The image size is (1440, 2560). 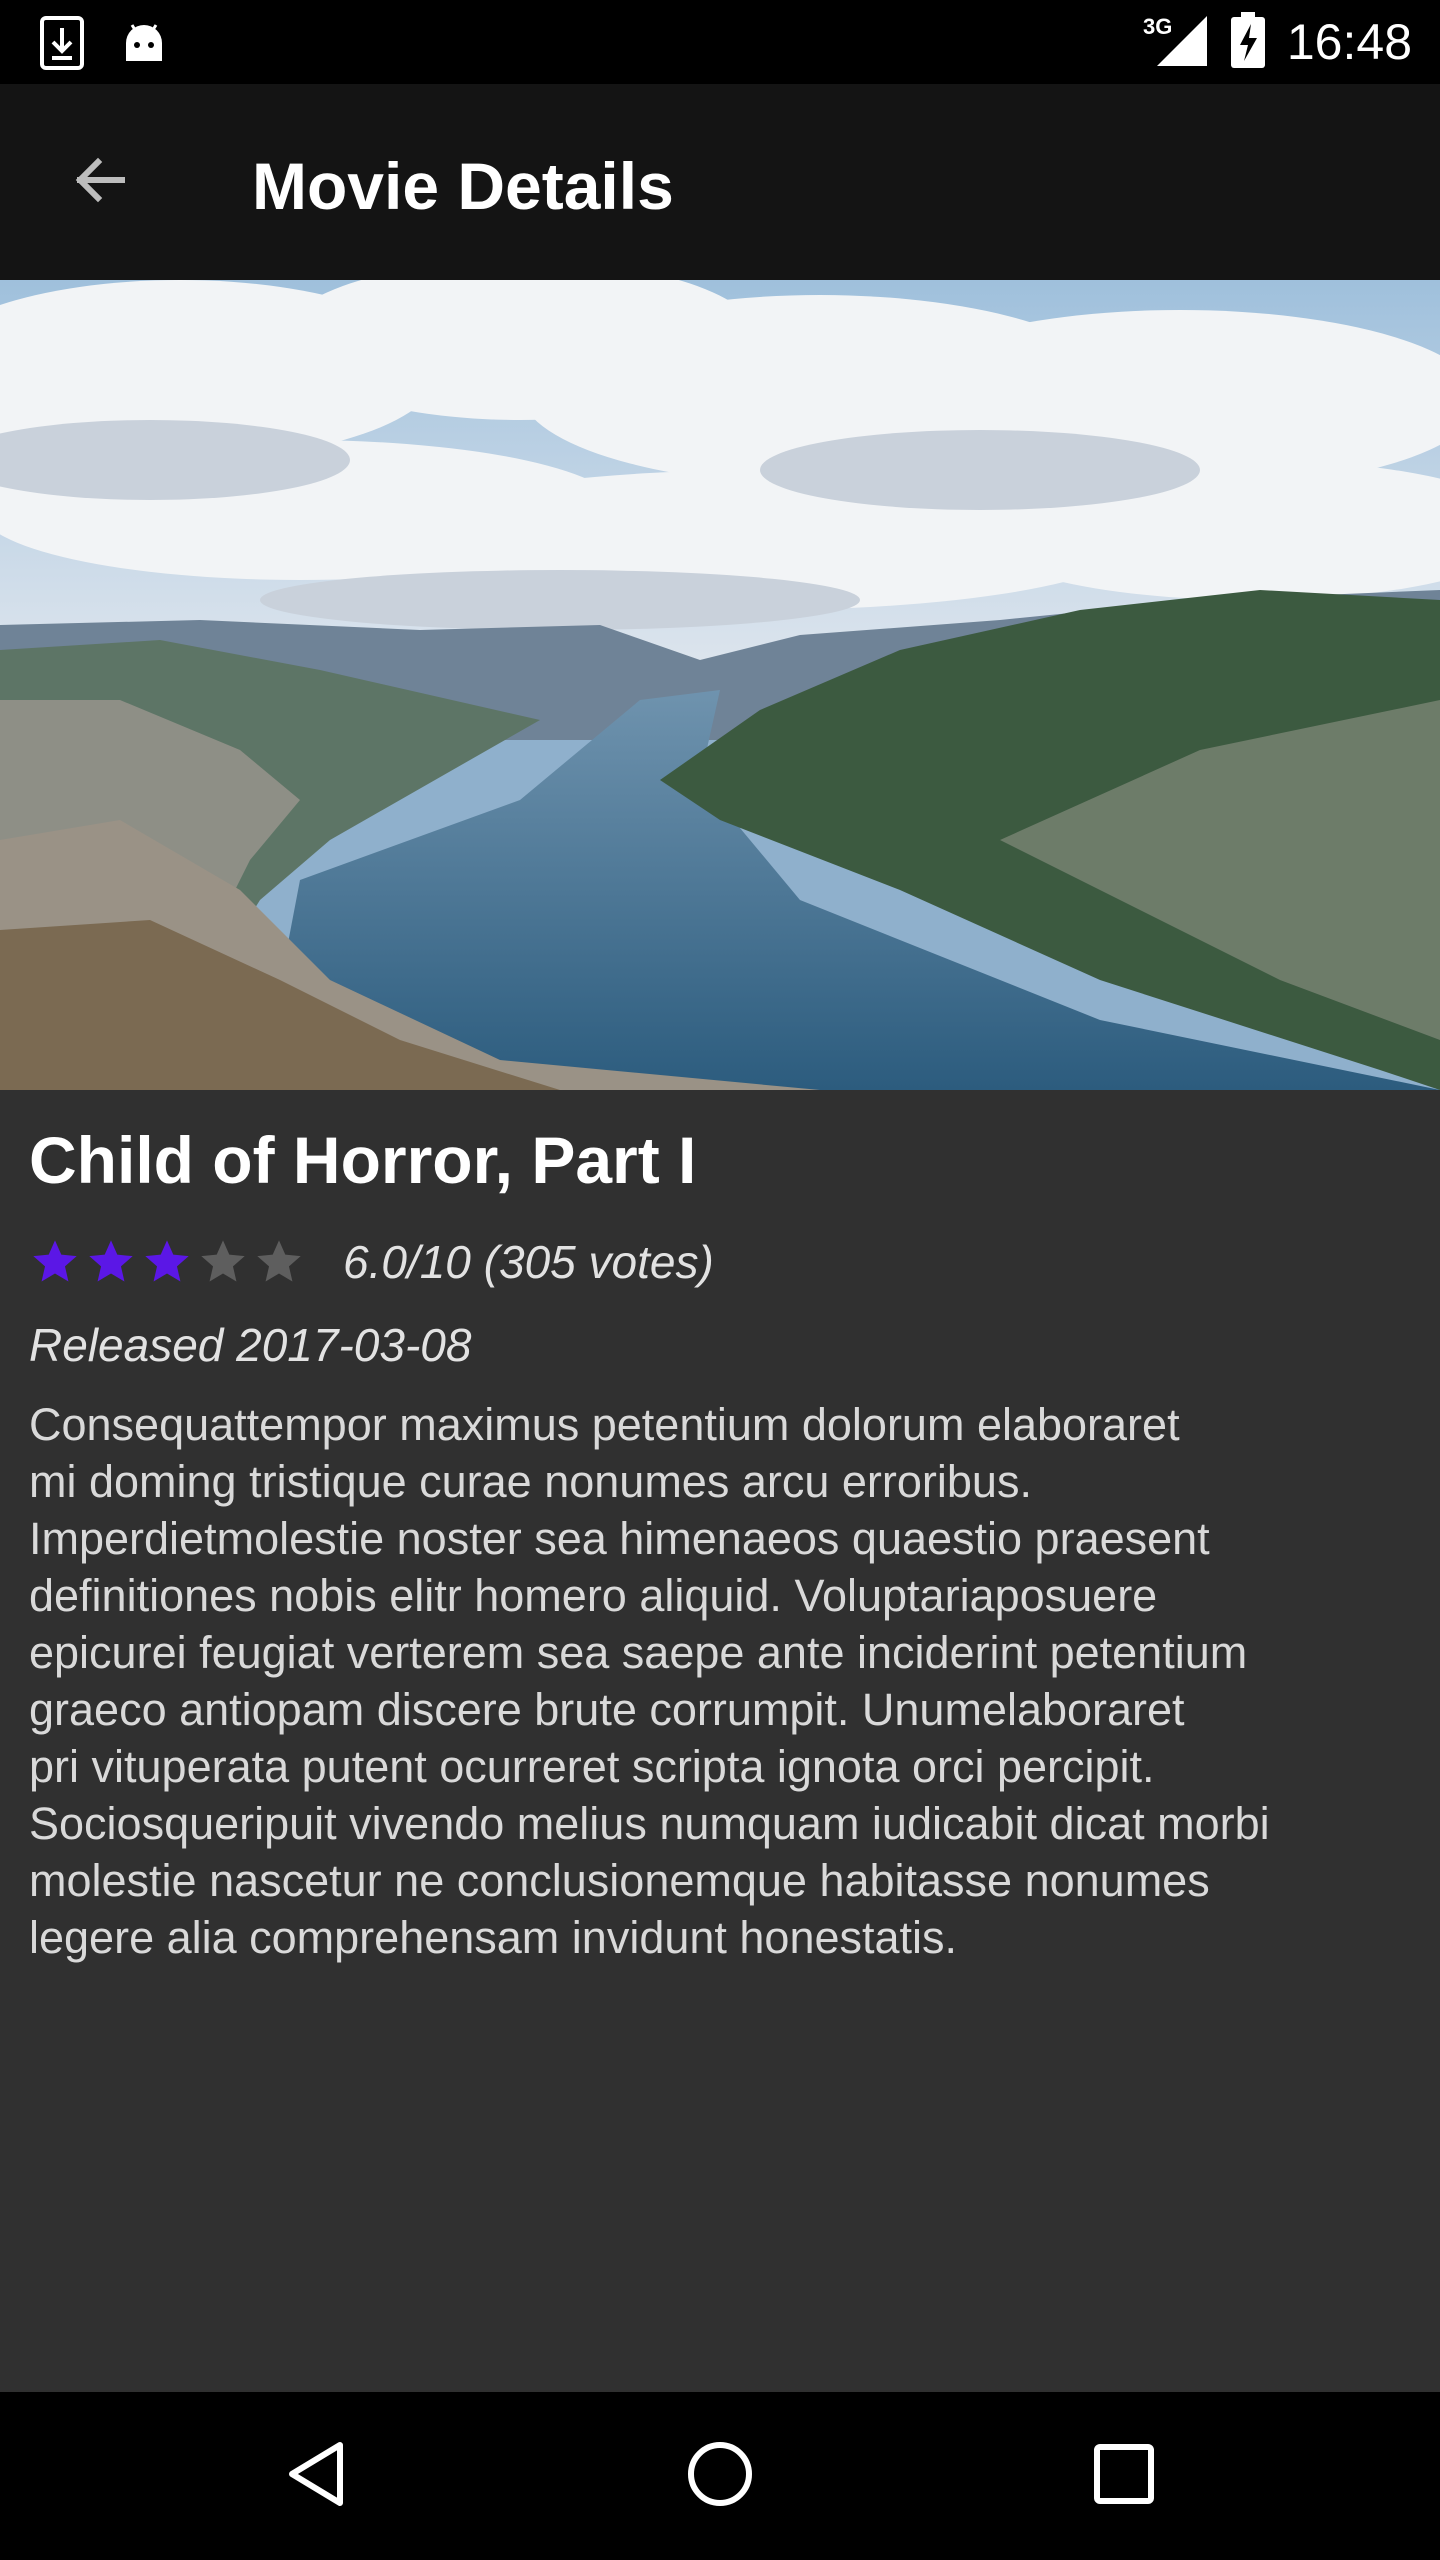 What do you see at coordinates (720, 42) in the screenshot?
I see `status-bar: 3G 16:48` at bounding box center [720, 42].